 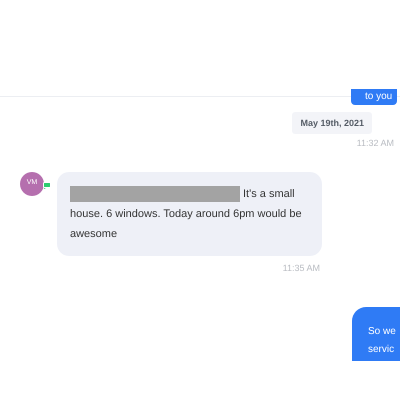 I want to click on message-text: to you, so click(x=379, y=97).